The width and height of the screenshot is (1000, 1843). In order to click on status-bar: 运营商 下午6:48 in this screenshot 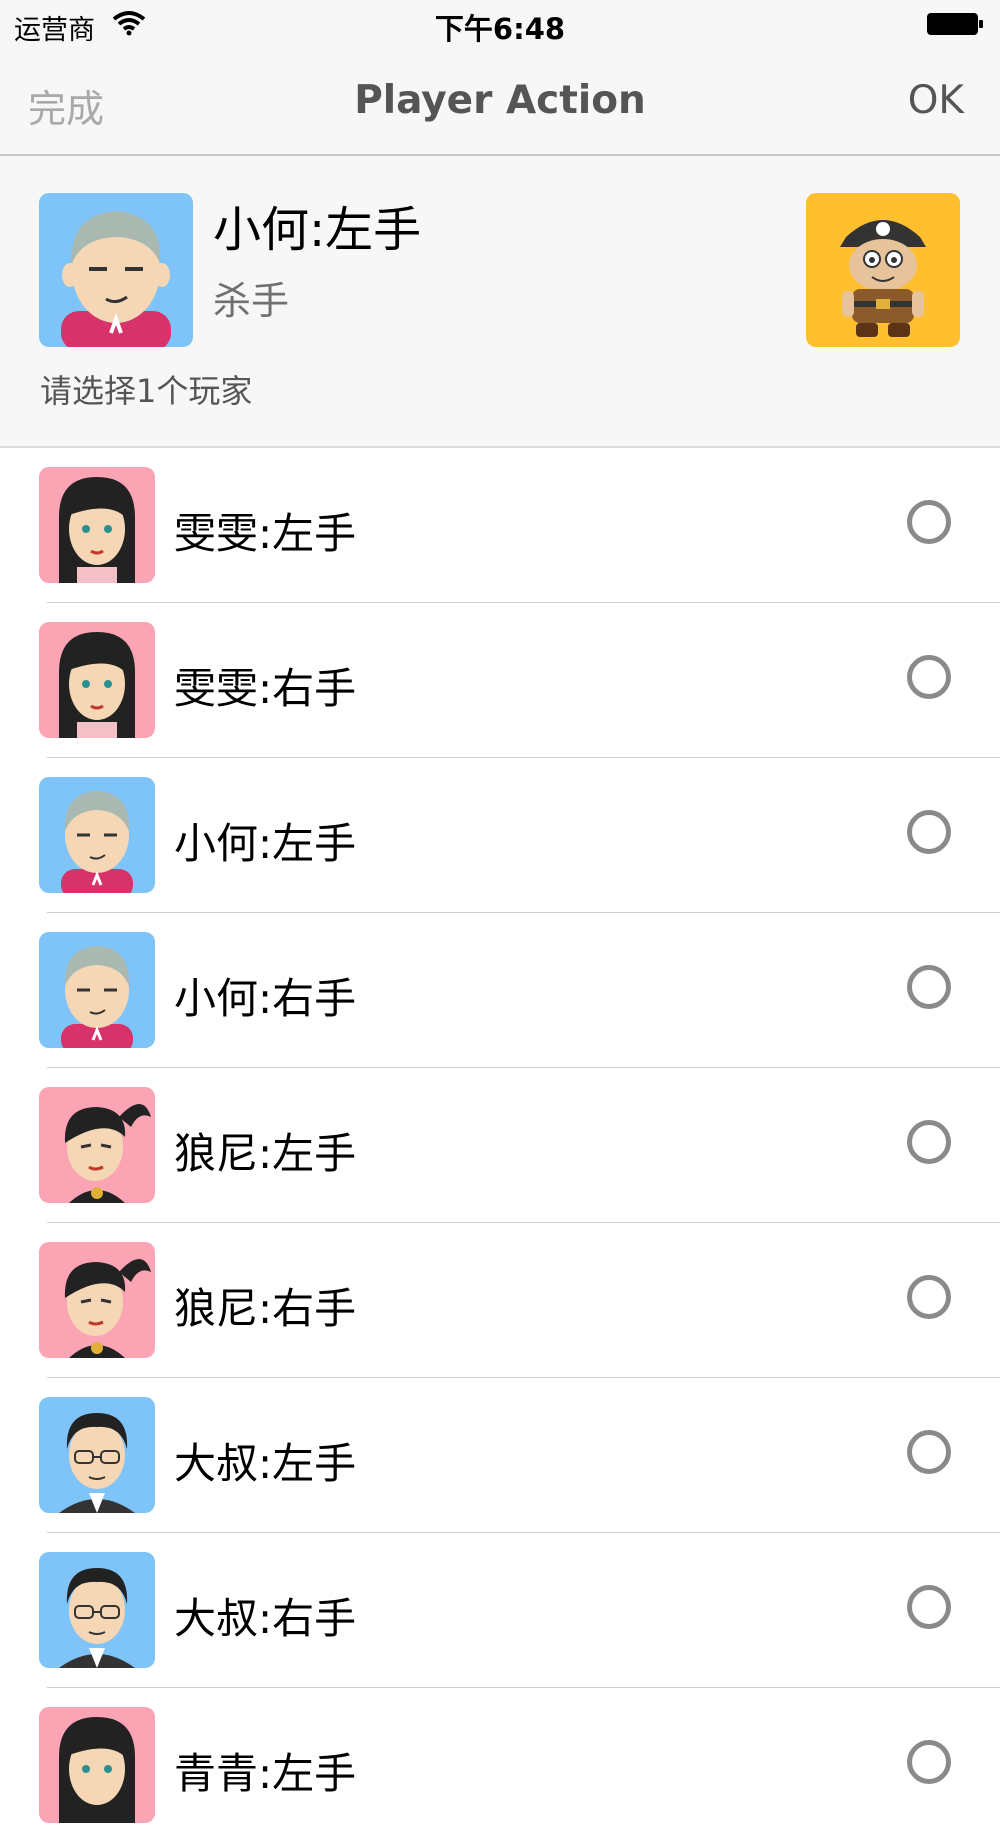, I will do `click(500, 25)`.